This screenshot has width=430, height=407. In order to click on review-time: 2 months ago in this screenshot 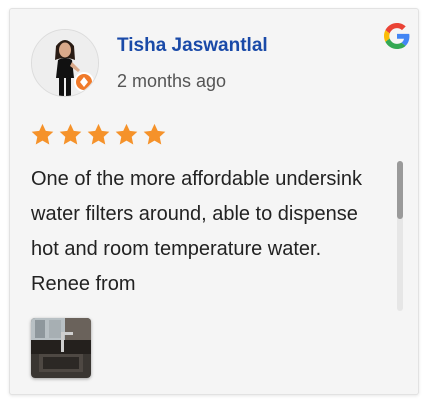, I will do `click(172, 81)`.